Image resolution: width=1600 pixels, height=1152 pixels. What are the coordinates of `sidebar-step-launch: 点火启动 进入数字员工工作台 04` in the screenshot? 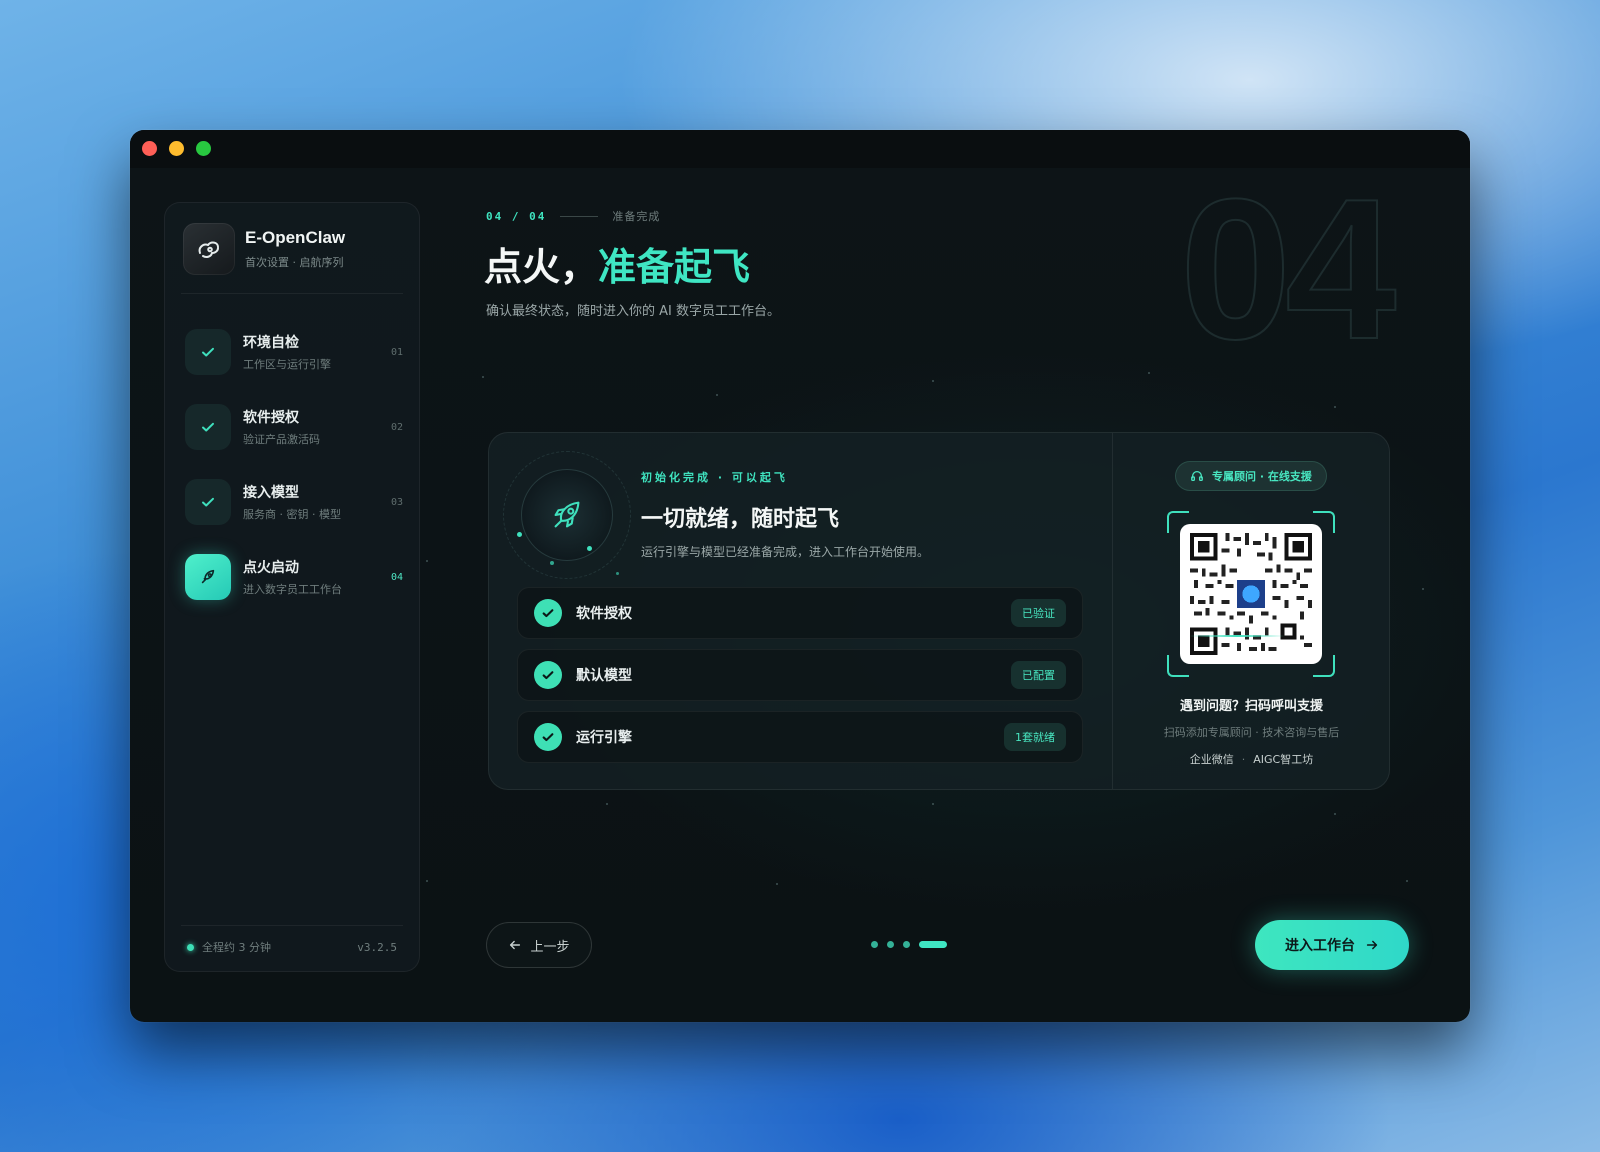 It's located at (294, 577).